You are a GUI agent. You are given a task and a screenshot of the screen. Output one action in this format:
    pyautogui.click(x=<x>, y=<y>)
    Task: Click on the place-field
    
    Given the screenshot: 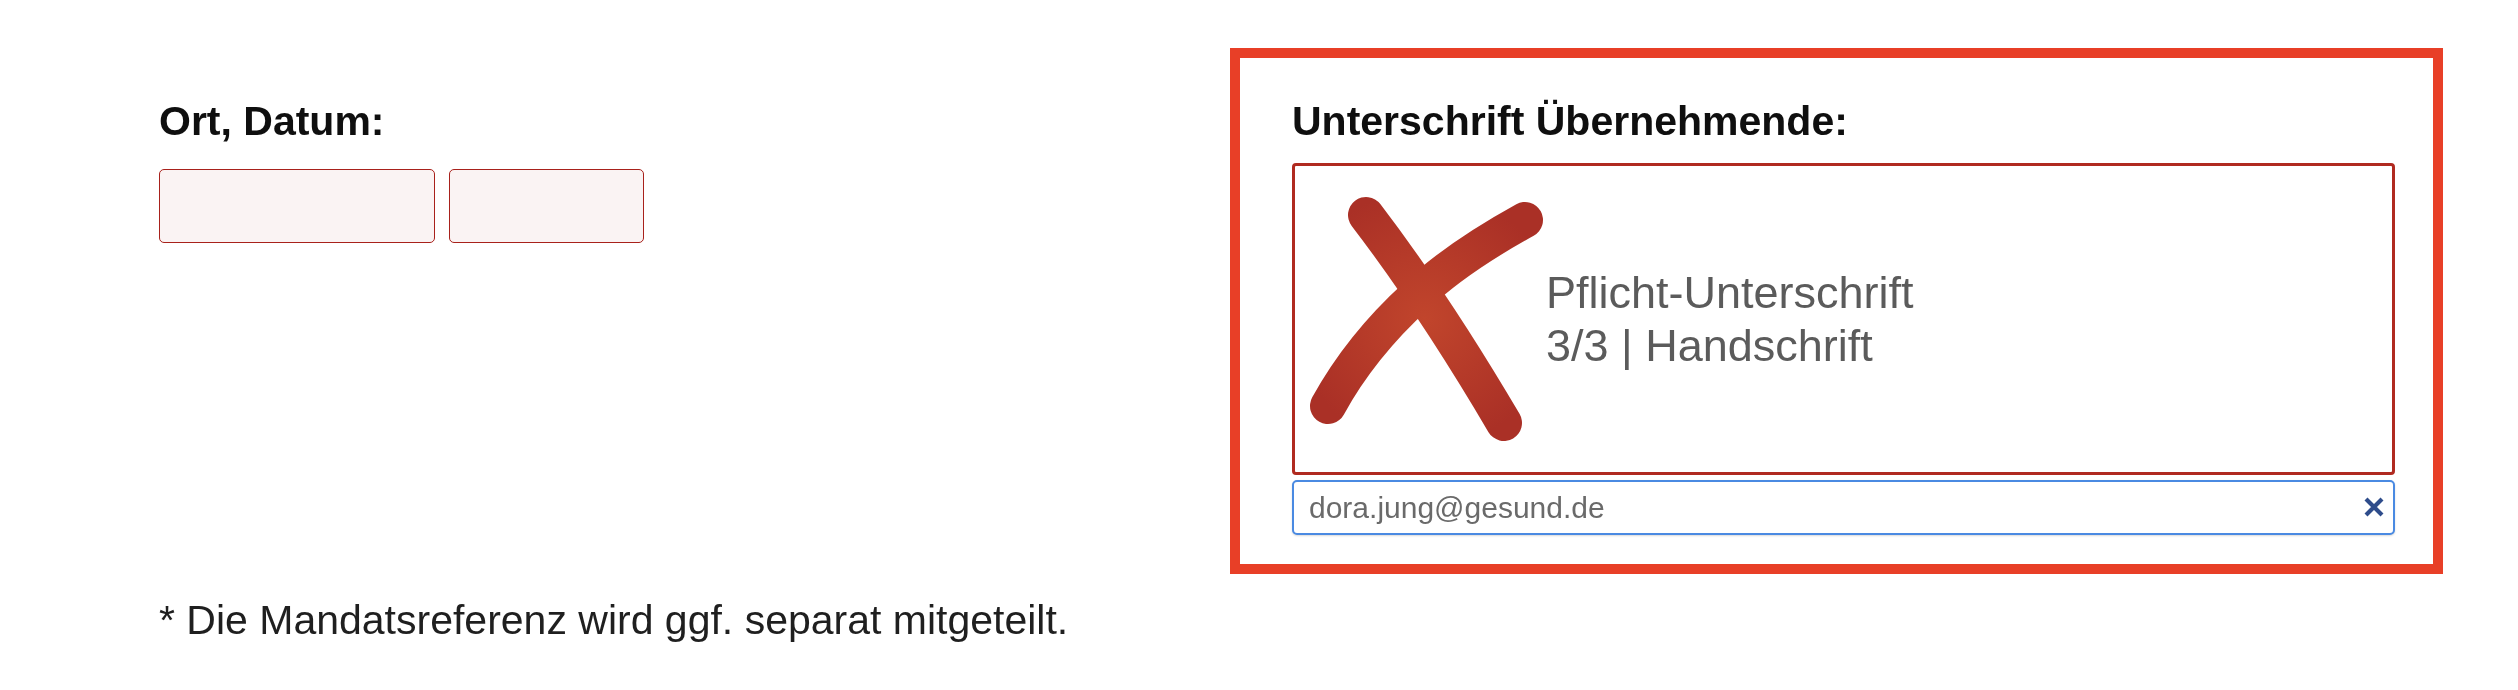 What is the action you would take?
    pyautogui.click(x=297, y=206)
    